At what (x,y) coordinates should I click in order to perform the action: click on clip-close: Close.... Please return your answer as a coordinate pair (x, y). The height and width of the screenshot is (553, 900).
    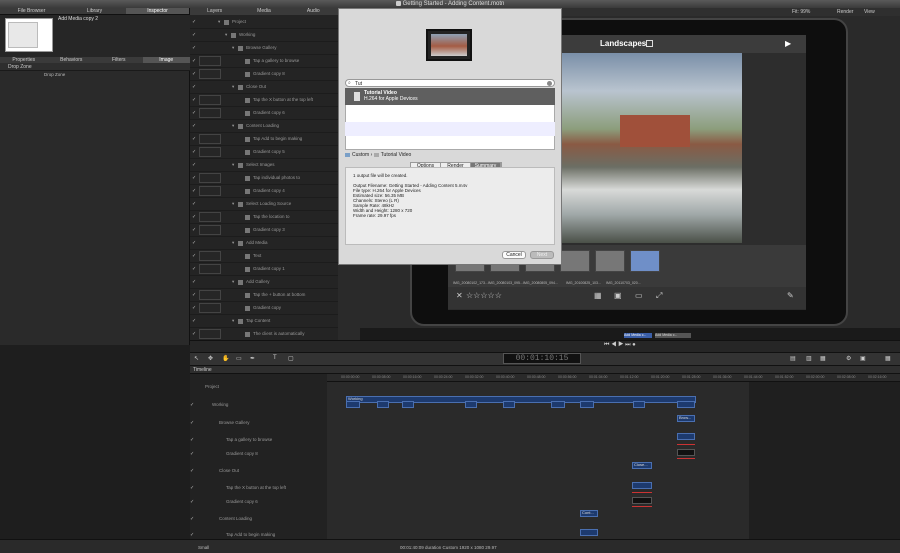
    Looking at the image, I should click on (642, 465).